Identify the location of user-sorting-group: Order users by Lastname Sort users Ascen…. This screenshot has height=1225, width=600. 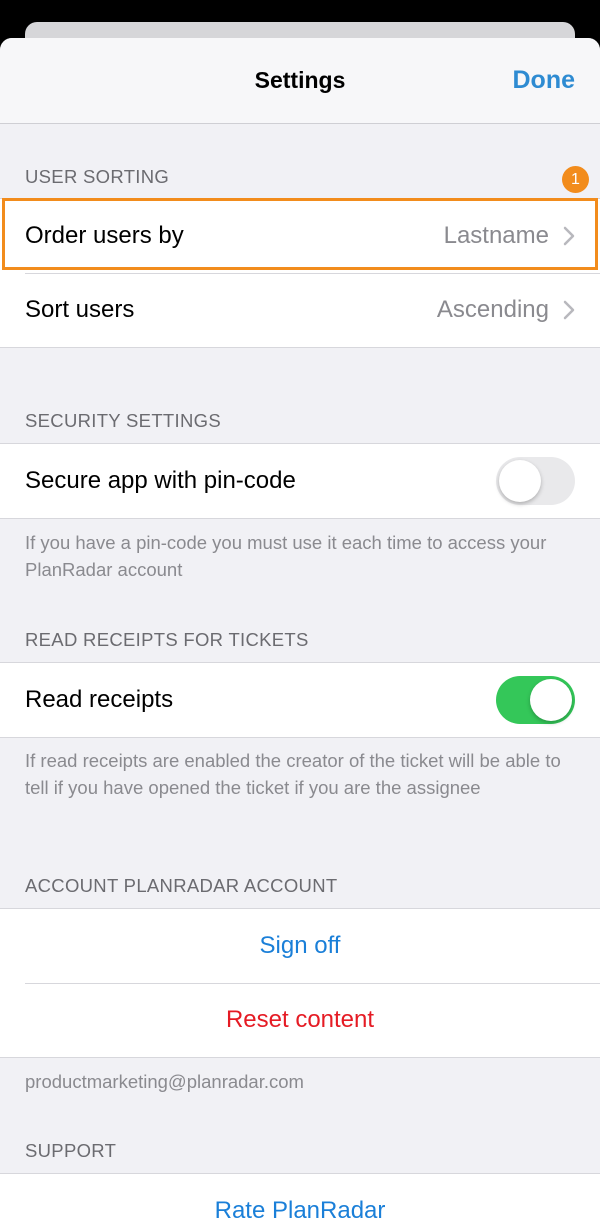
(300, 273).